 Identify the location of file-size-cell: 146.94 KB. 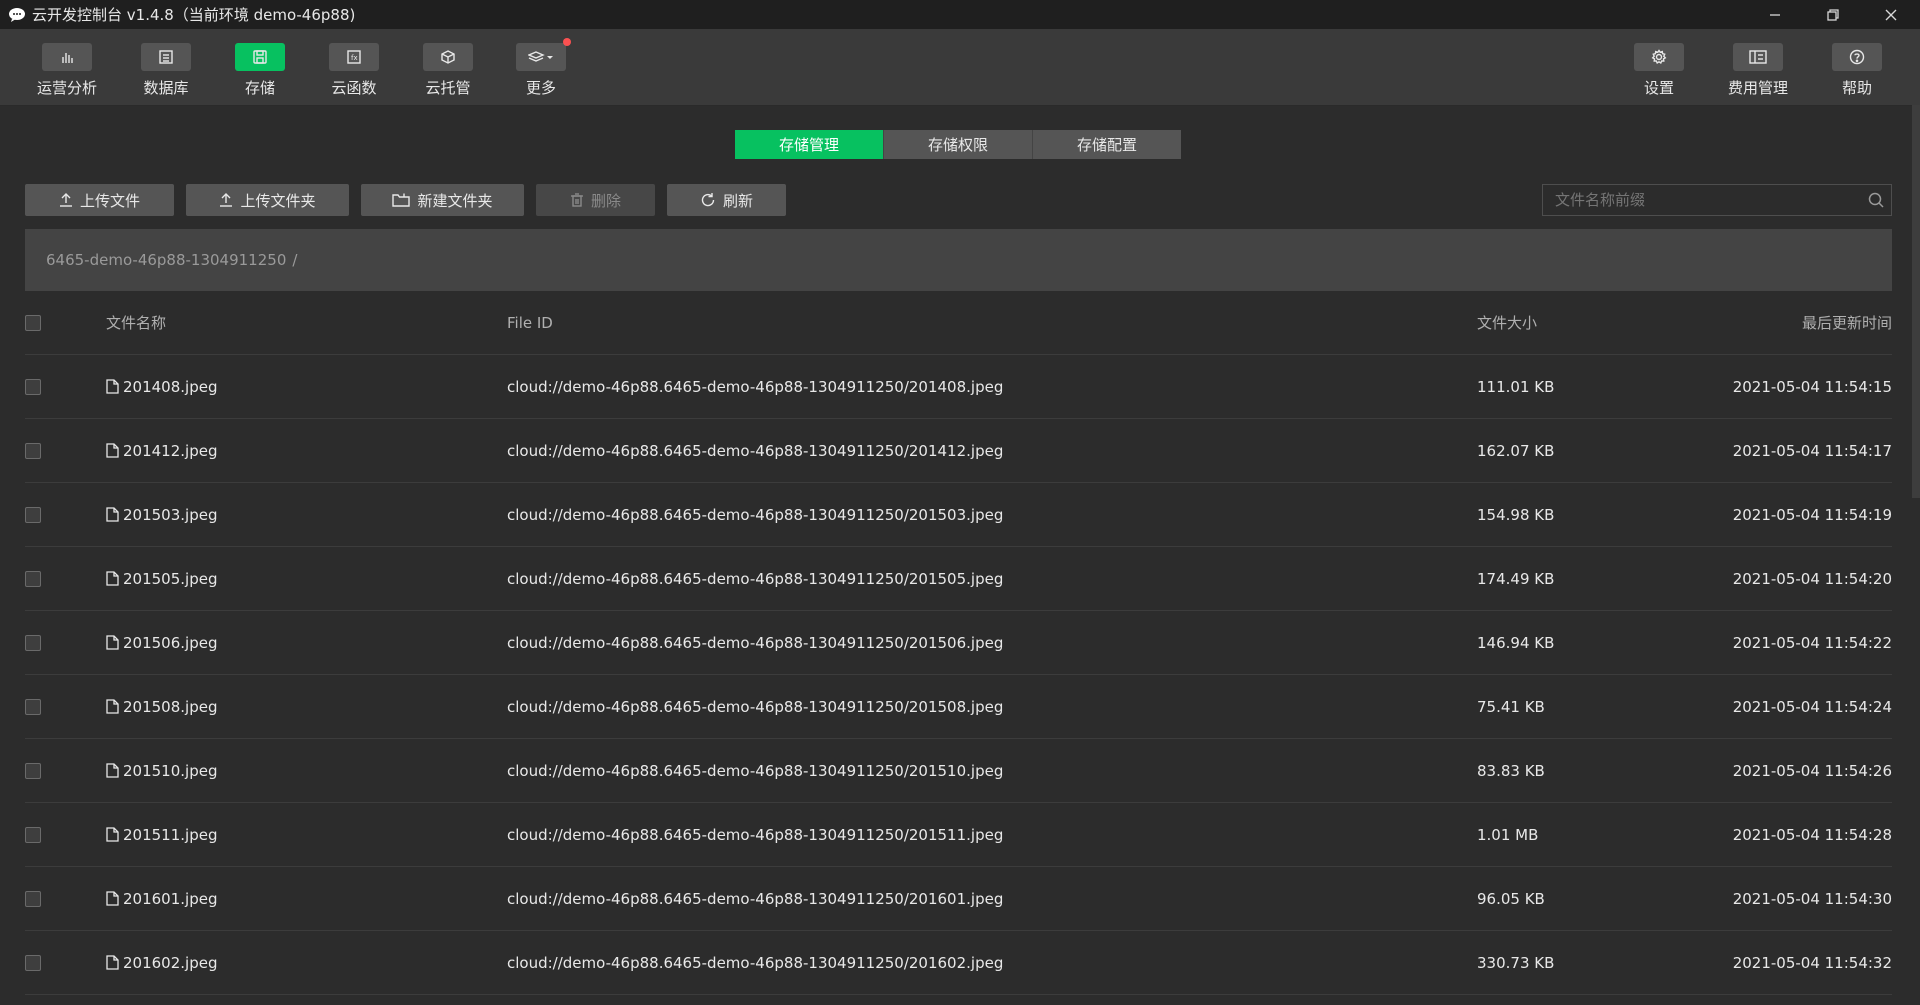
(1516, 642).